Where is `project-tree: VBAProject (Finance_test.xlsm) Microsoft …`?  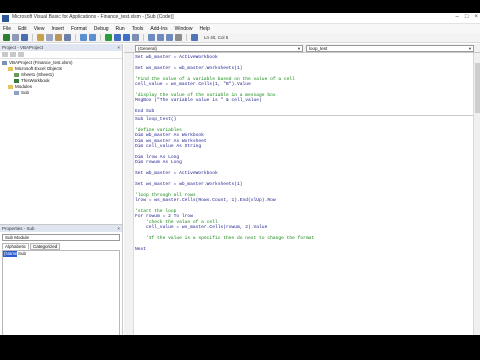 project-tree: VBAProject (Finance_test.xlsm) Microsoft … is located at coordinates (61, 78).